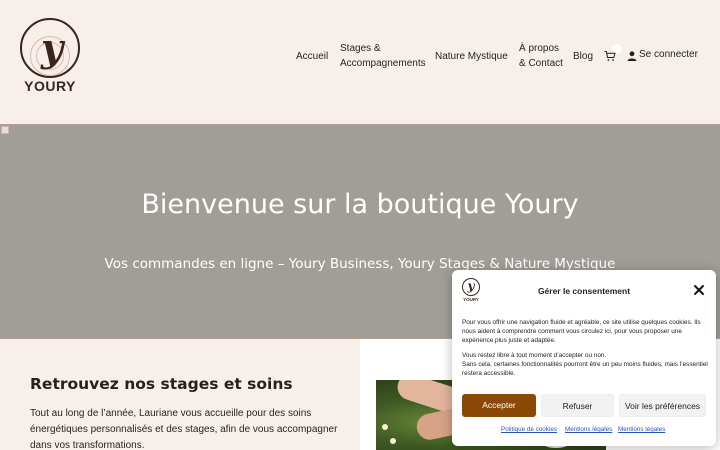 This screenshot has height=450, width=720. What do you see at coordinates (383, 56) in the screenshot?
I see `nav-item-stages: Stages & Accompagnements` at bounding box center [383, 56].